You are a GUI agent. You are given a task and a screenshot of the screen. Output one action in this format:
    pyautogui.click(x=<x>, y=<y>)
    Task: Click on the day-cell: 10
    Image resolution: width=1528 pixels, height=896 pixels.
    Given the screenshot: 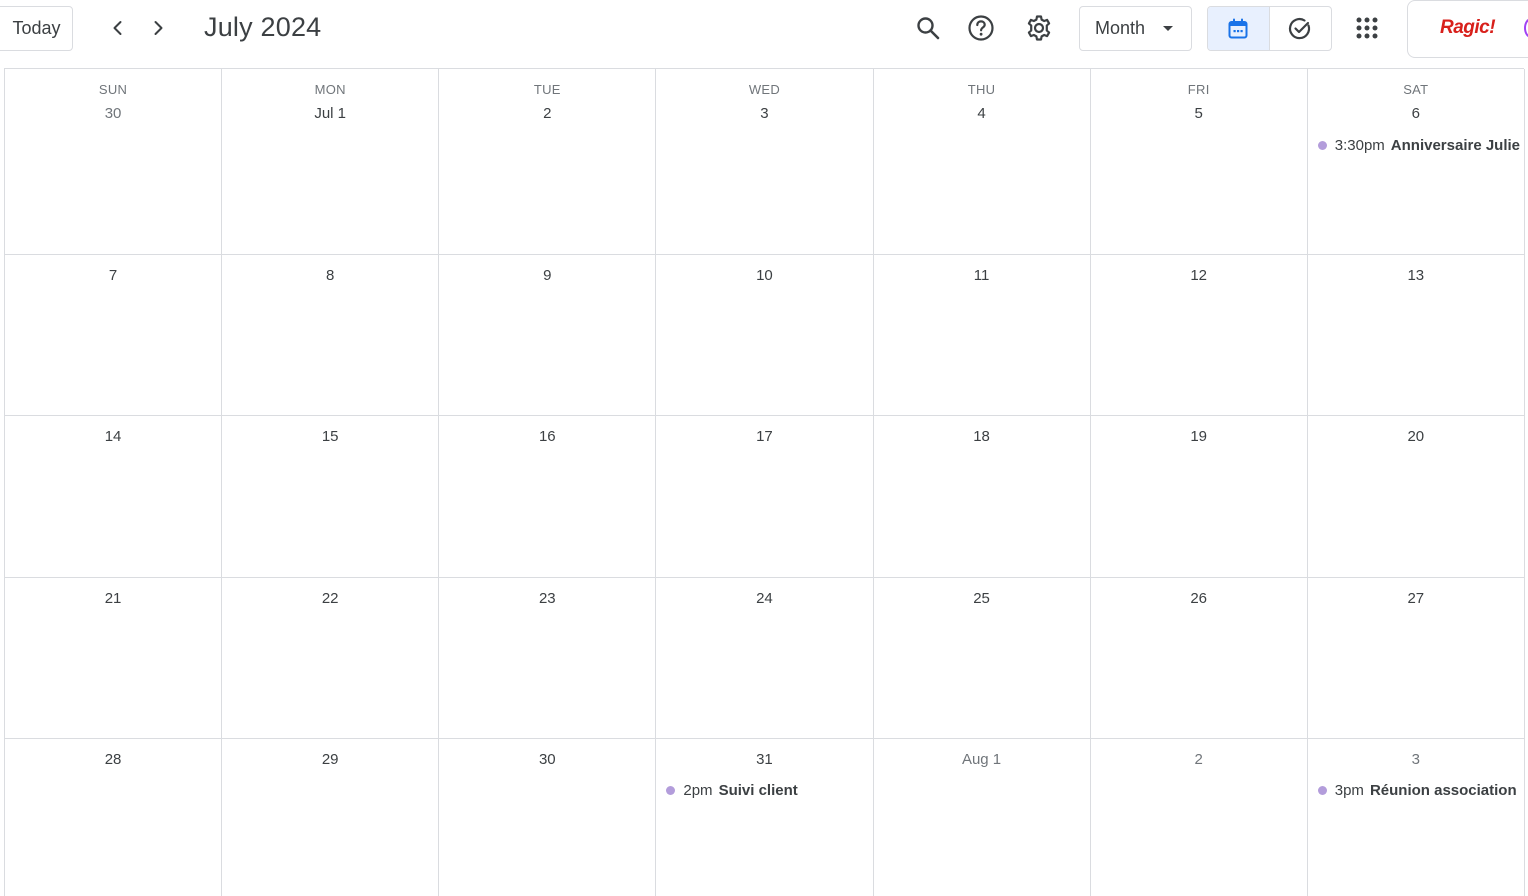 What is the action you would take?
    pyautogui.click(x=765, y=335)
    